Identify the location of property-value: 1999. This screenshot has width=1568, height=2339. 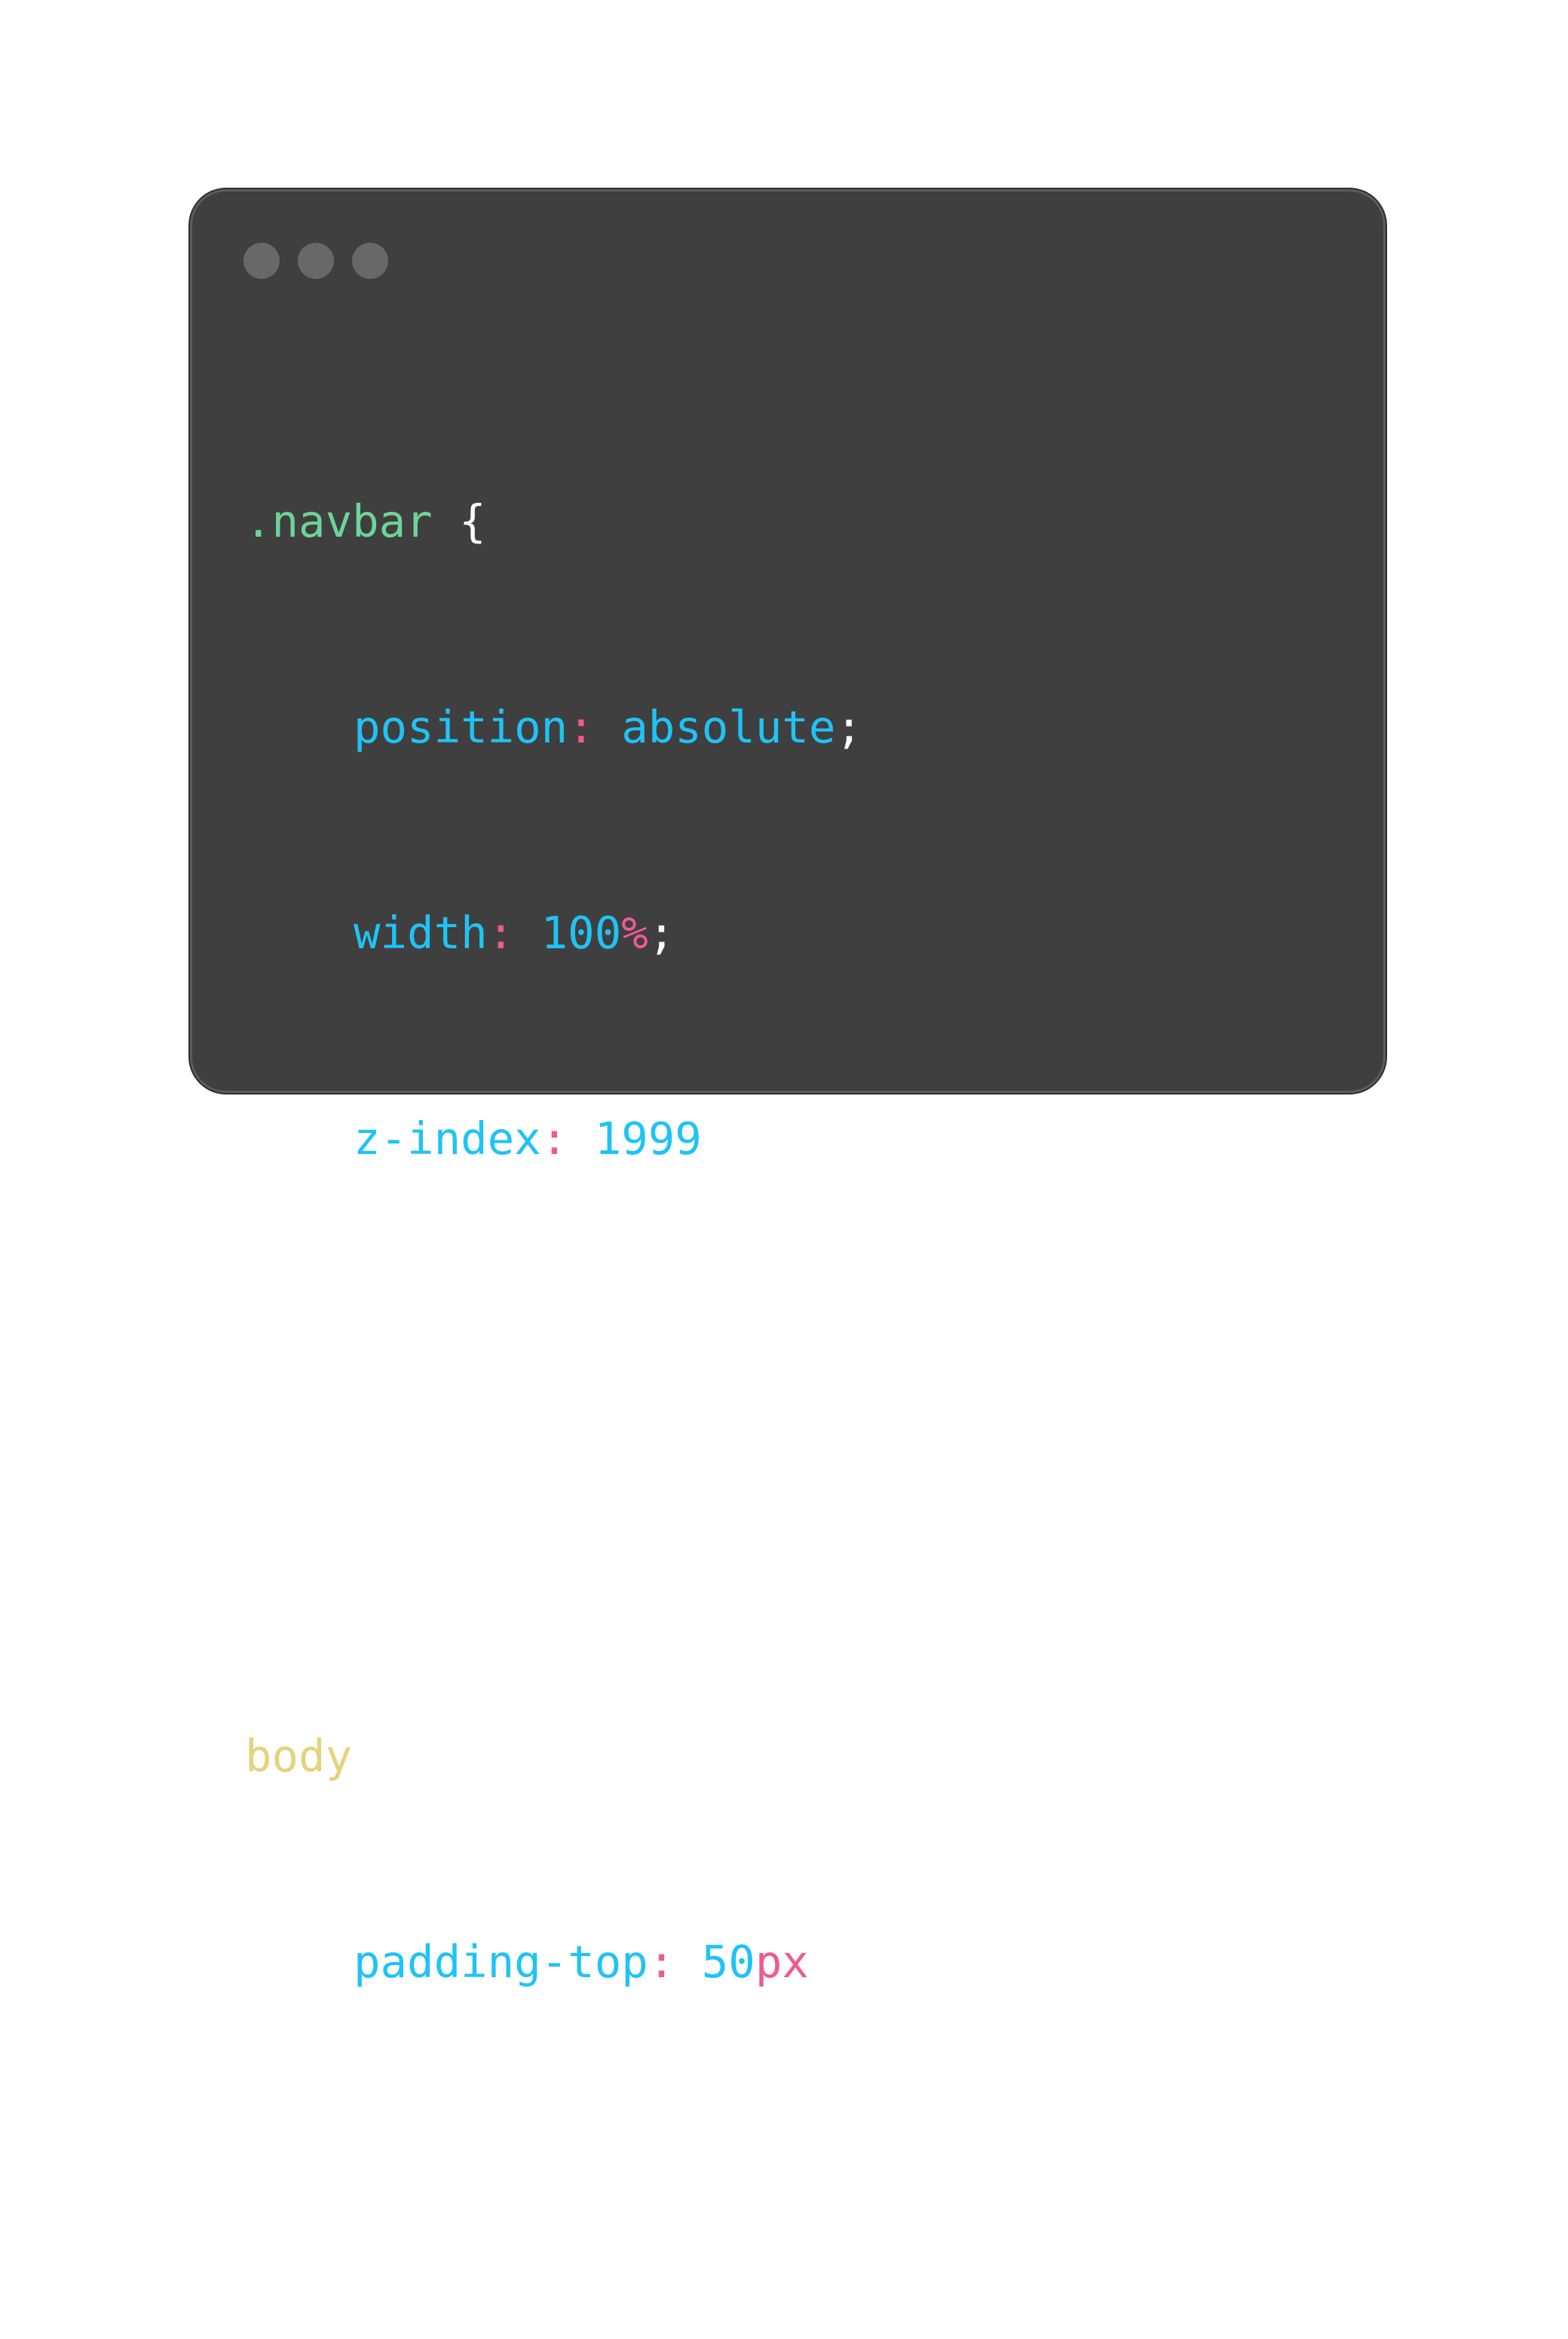
(635, 1139).